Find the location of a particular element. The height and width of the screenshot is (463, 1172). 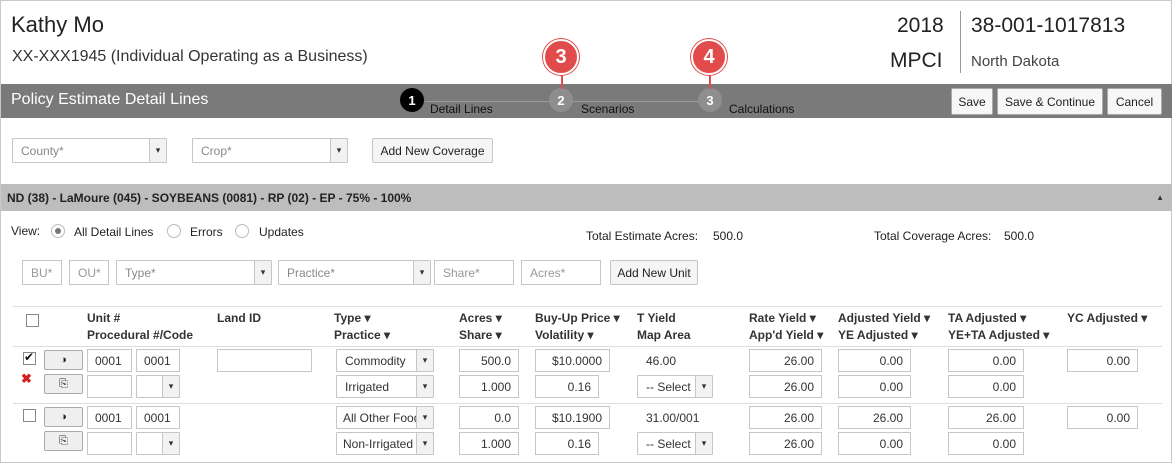

share-input: Share* is located at coordinates (474, 272).